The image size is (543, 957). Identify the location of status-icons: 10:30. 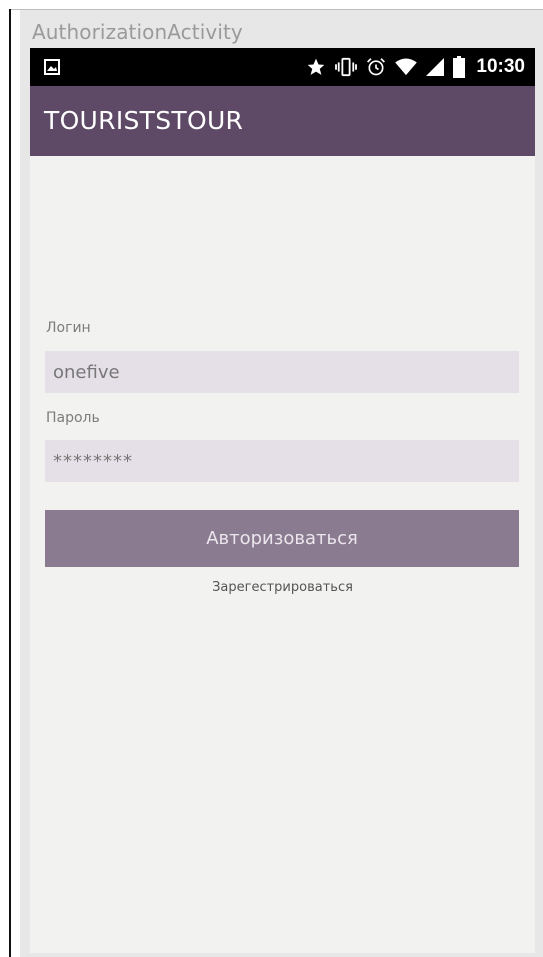
(420, 67).